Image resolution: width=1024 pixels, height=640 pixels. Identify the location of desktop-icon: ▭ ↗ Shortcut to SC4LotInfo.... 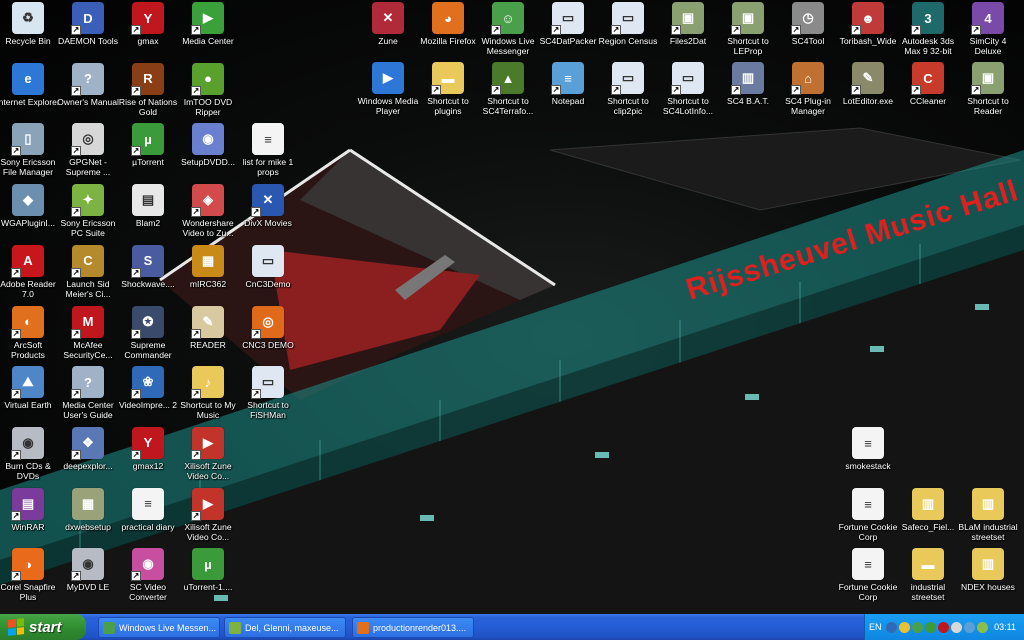
(688, 92).